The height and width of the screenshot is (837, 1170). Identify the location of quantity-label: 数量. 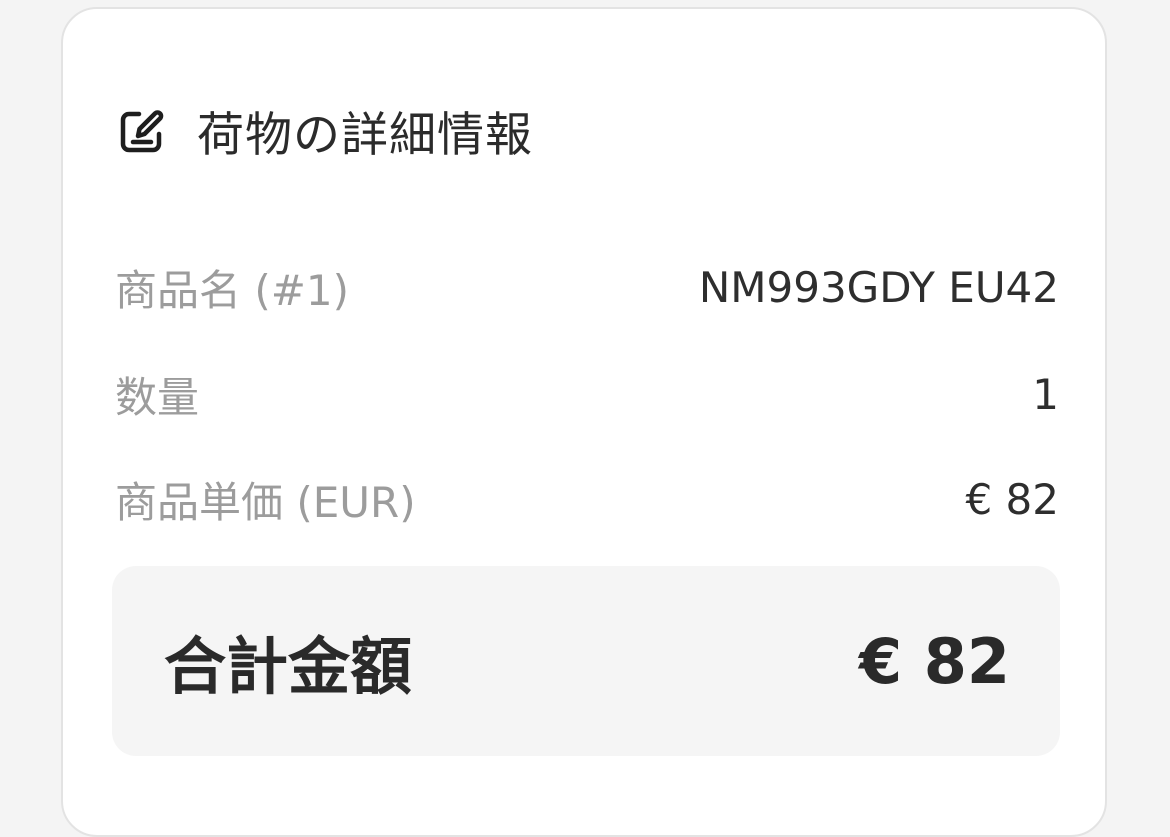
(157, 397).